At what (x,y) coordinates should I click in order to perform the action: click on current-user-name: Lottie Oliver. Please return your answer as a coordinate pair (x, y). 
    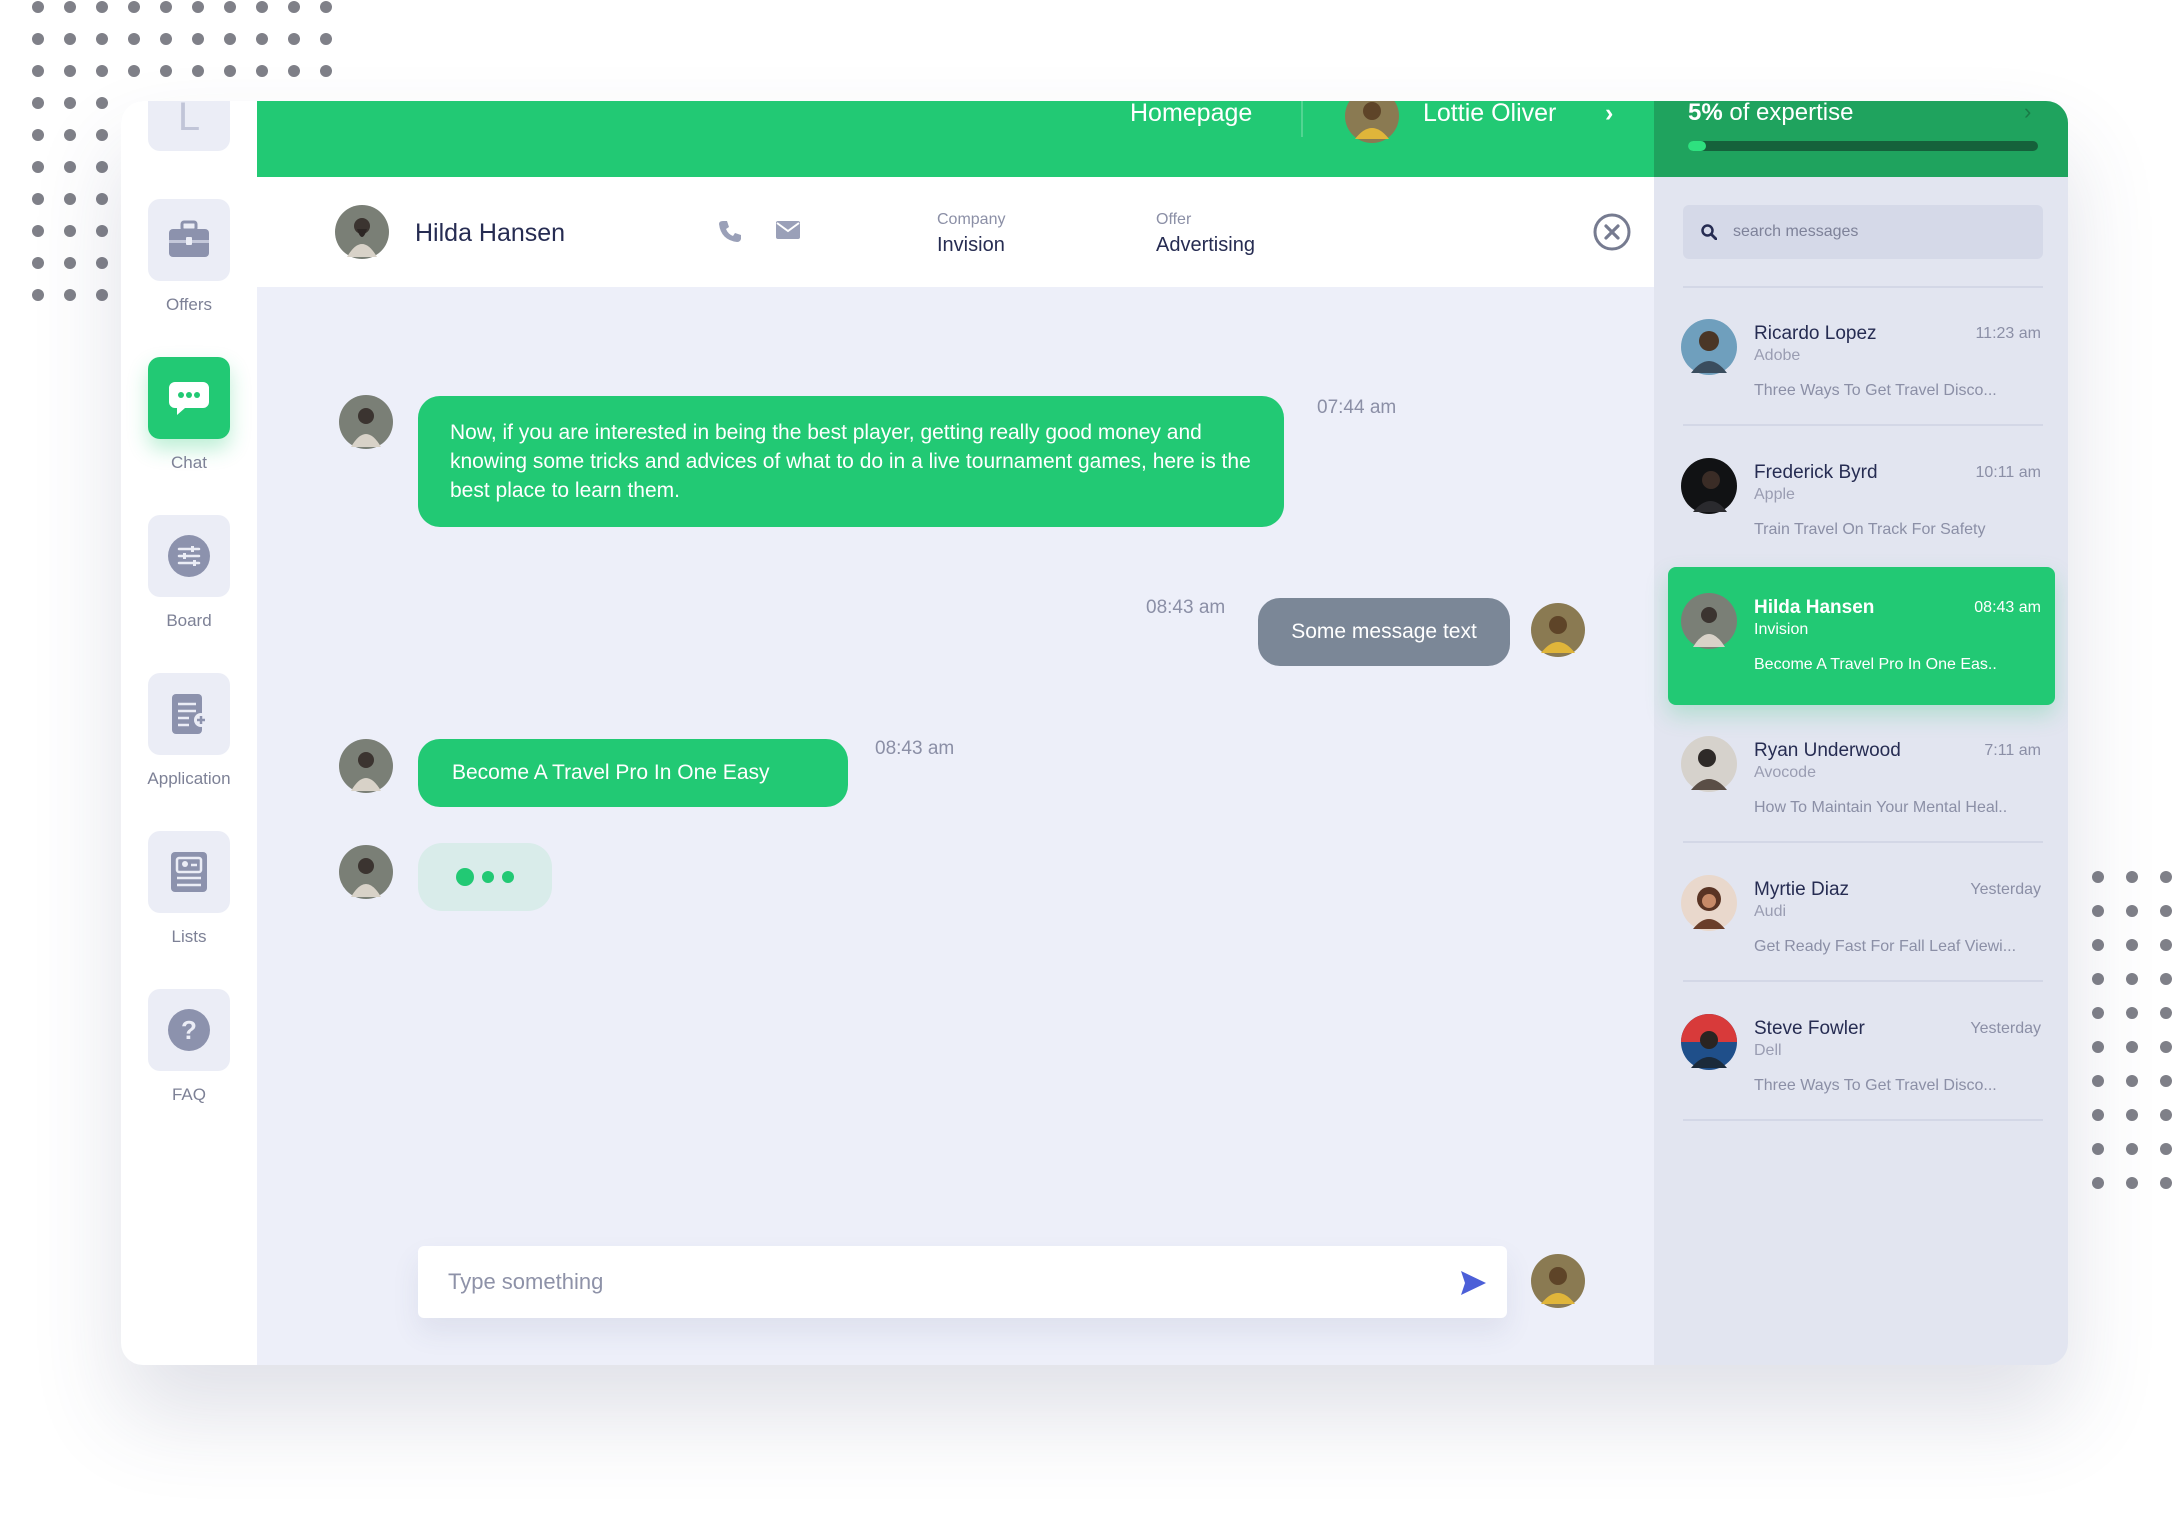
    Looking at the image, I should click on (1489, 114).